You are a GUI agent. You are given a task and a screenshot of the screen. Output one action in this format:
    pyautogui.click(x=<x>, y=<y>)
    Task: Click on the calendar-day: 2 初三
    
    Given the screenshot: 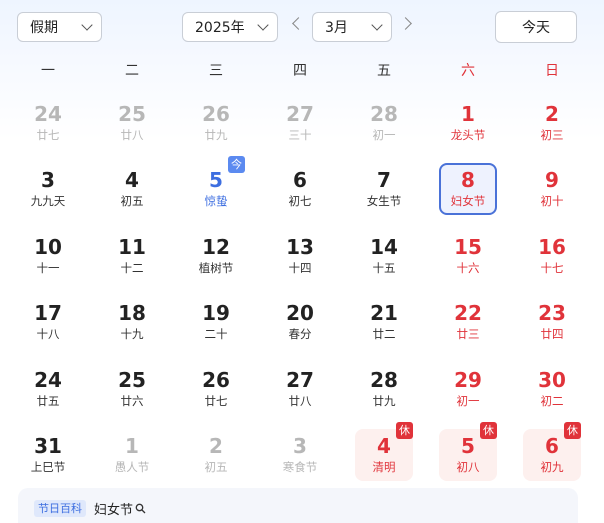 What is the action you would take?
    pyautogui.click(x=552, y=123)
    